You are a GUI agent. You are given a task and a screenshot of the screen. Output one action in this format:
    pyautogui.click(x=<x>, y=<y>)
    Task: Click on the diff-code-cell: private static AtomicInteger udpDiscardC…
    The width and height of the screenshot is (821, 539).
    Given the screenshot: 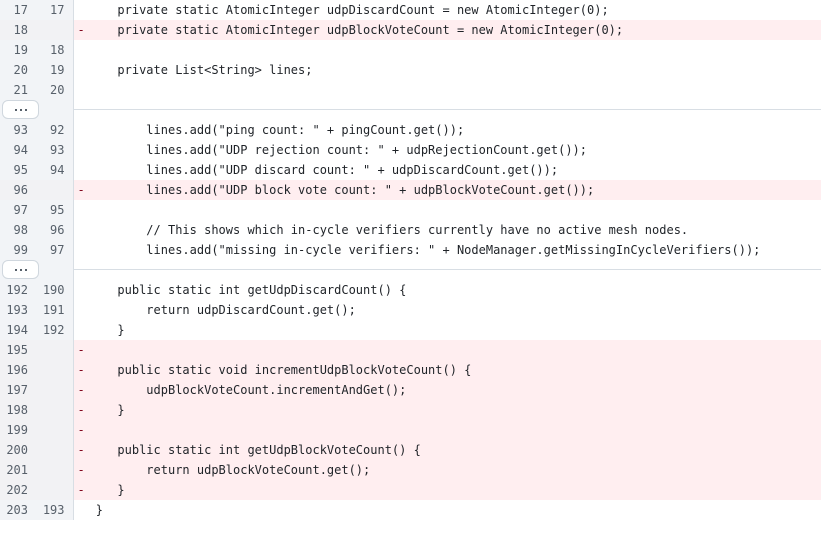 What is the action you would take?
    pyautogui.click(x=447, y=10)
    